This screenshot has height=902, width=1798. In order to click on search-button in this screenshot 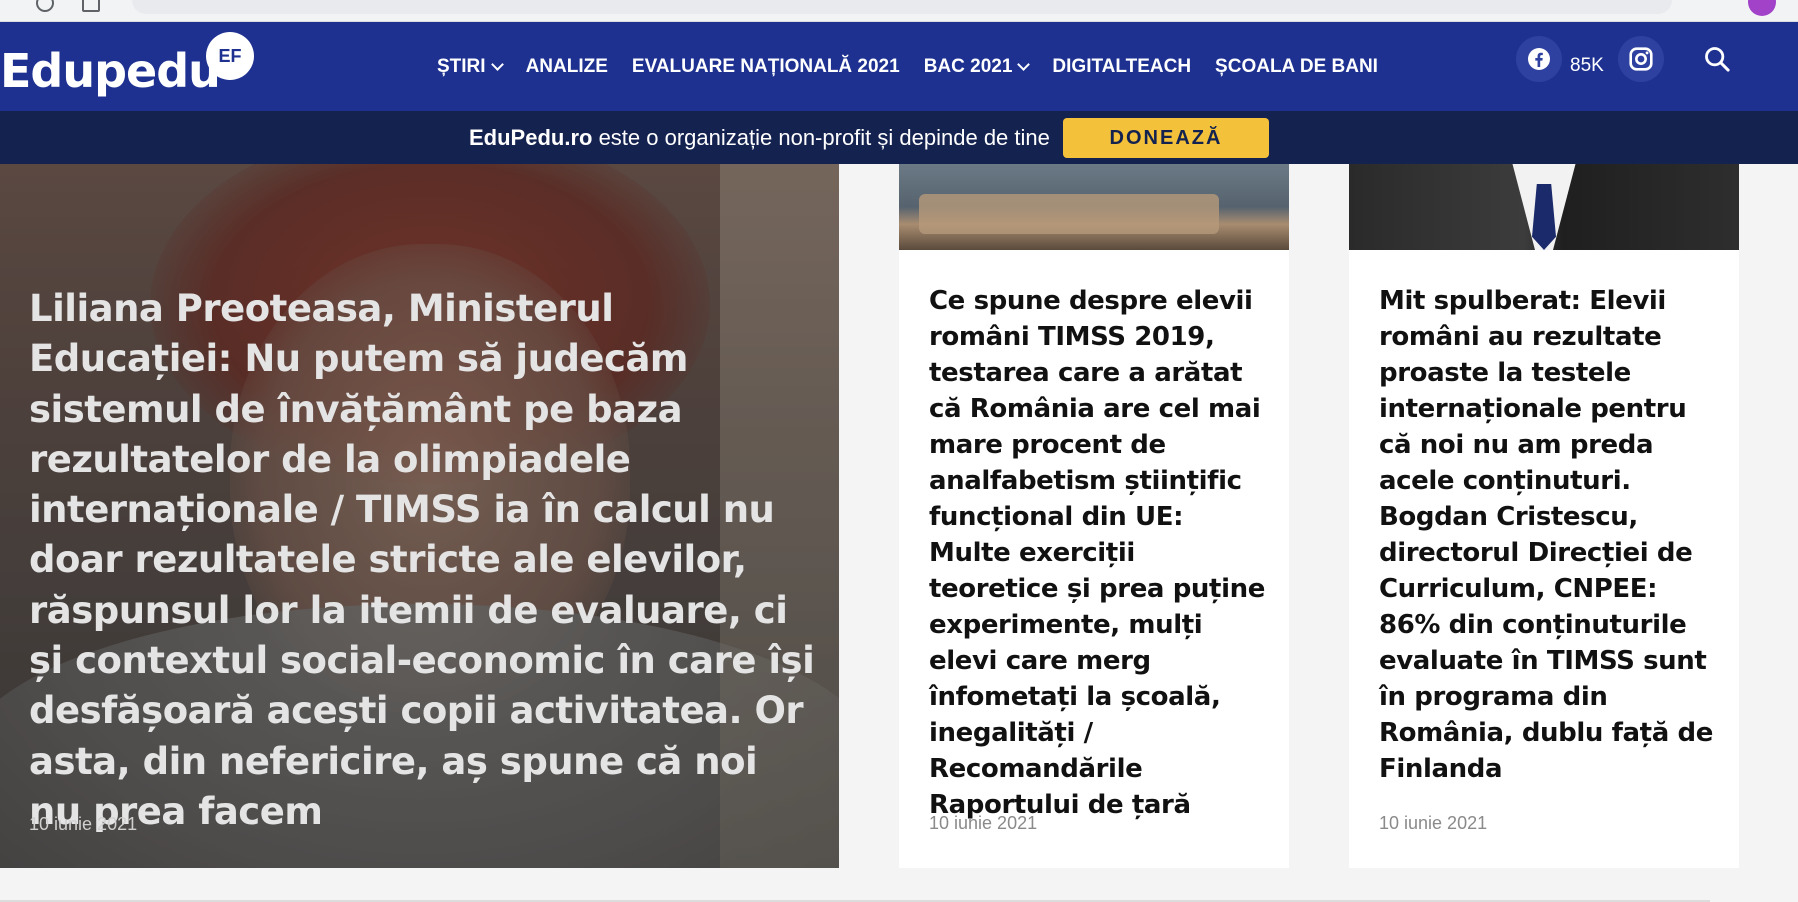, I will do `click(1717, 59)`.